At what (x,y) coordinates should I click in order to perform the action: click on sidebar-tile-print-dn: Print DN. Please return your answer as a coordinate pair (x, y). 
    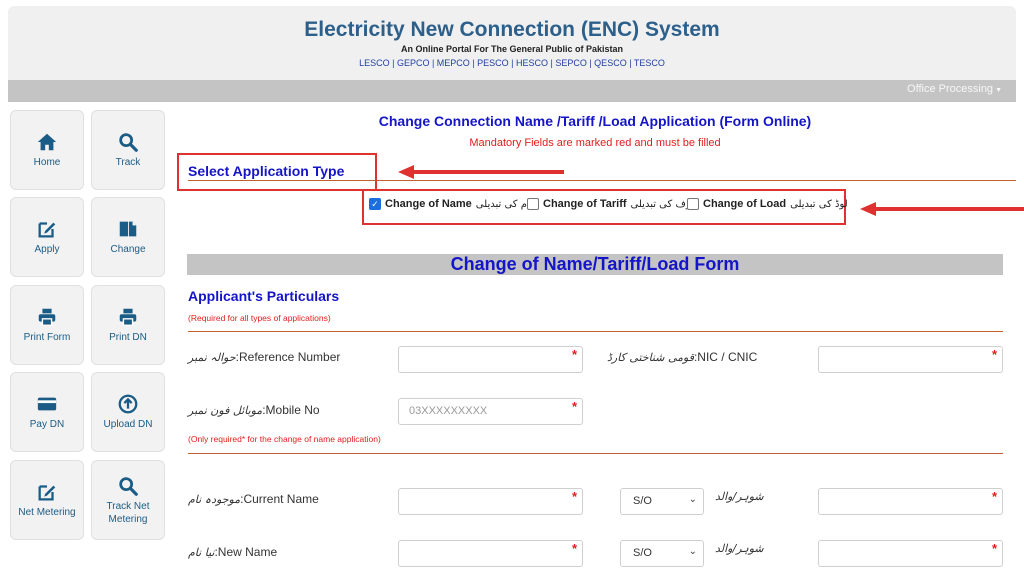
    Looking at the image, I should click on (128, 325).